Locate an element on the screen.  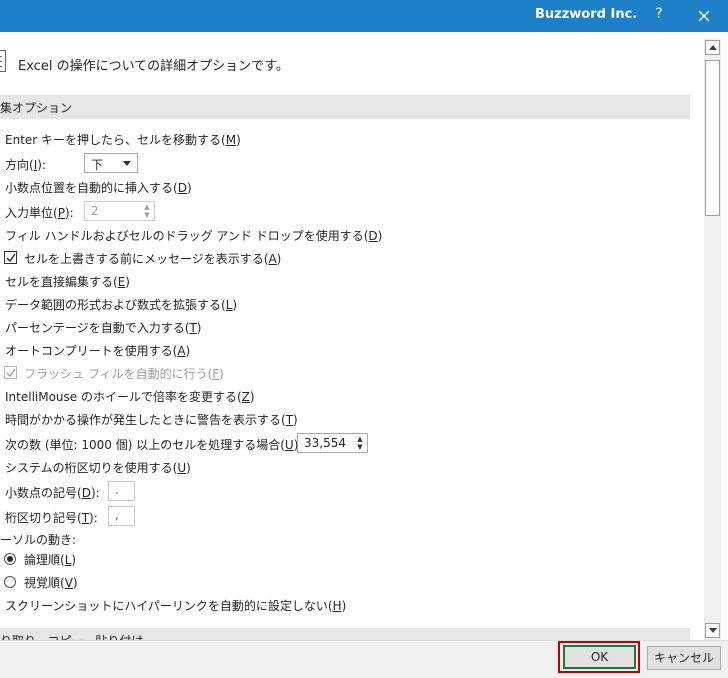
autocomplete-option: オートコンプリートを使用する(A) is located at coordinates (97, 350).